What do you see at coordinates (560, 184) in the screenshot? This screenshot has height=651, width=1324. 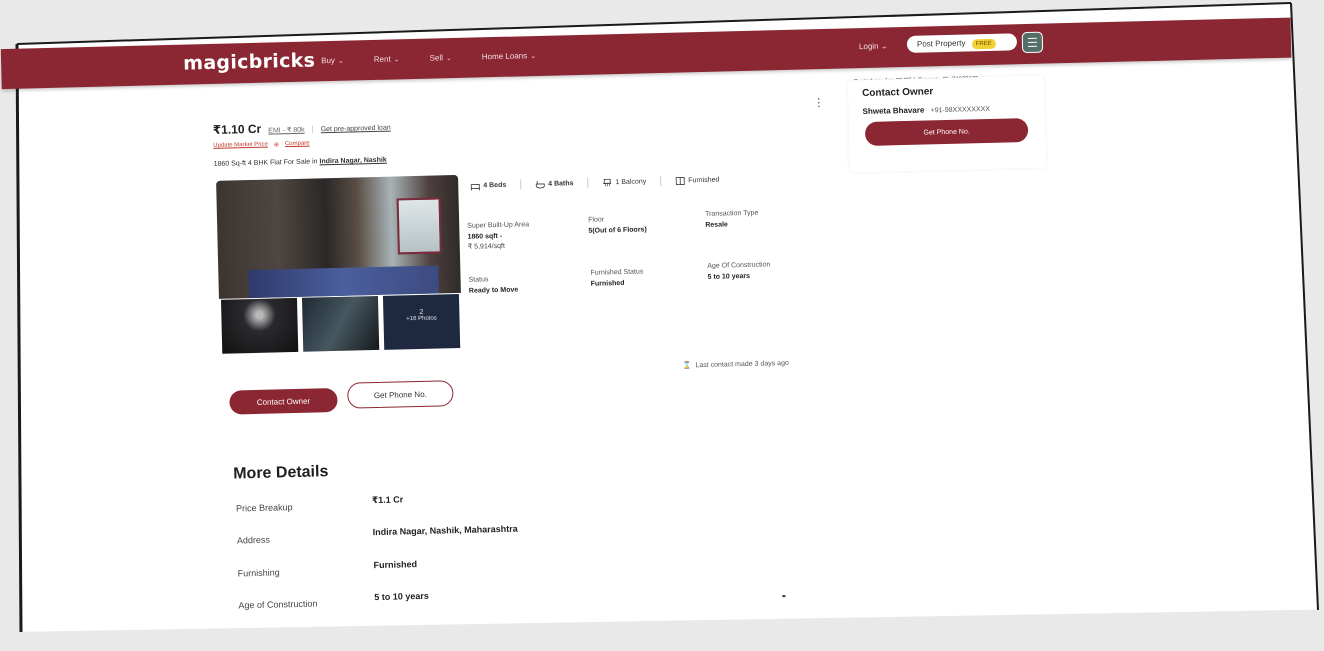 I see `spec-baths-label: 4 Baths` at bounding box center [560, 184].